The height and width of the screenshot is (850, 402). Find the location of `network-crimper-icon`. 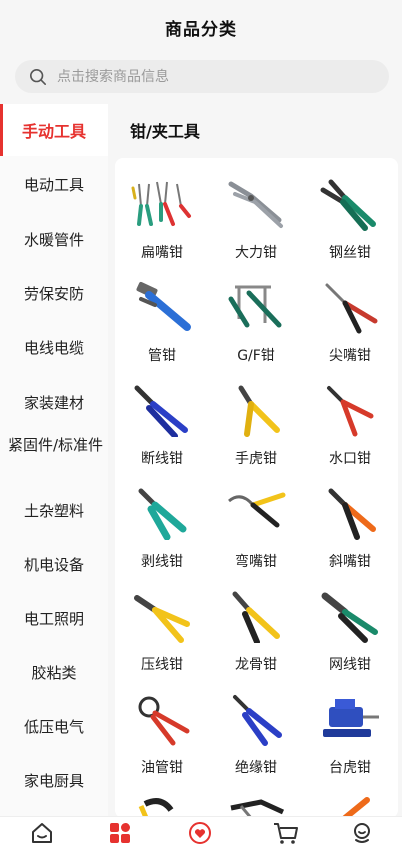

network-crimper-icon is located at coordinates (349, 617).